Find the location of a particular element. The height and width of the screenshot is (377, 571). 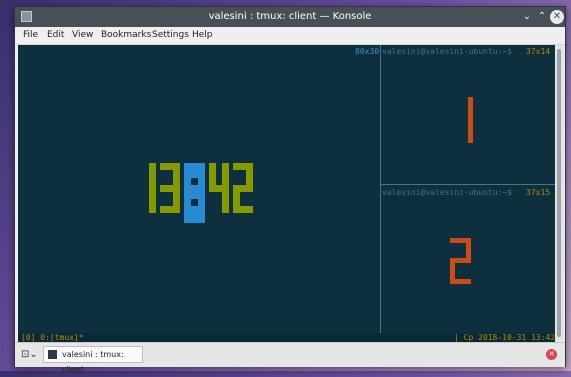

scrollbar is located at coordinates (559, 193).